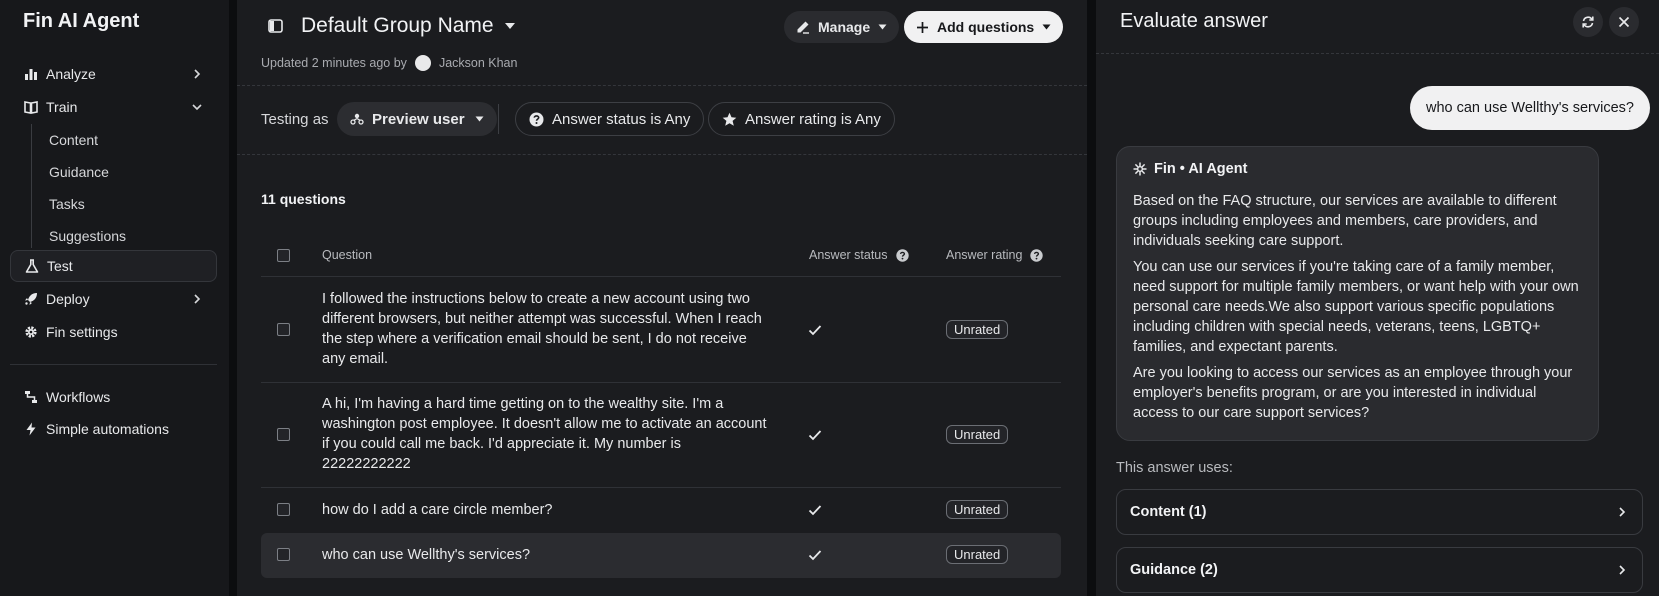 The image size is (1659, 596). Describe the element at coordinates (81, 21) in the screenshot. I see `app-title: Fin AI Agent` at that location.